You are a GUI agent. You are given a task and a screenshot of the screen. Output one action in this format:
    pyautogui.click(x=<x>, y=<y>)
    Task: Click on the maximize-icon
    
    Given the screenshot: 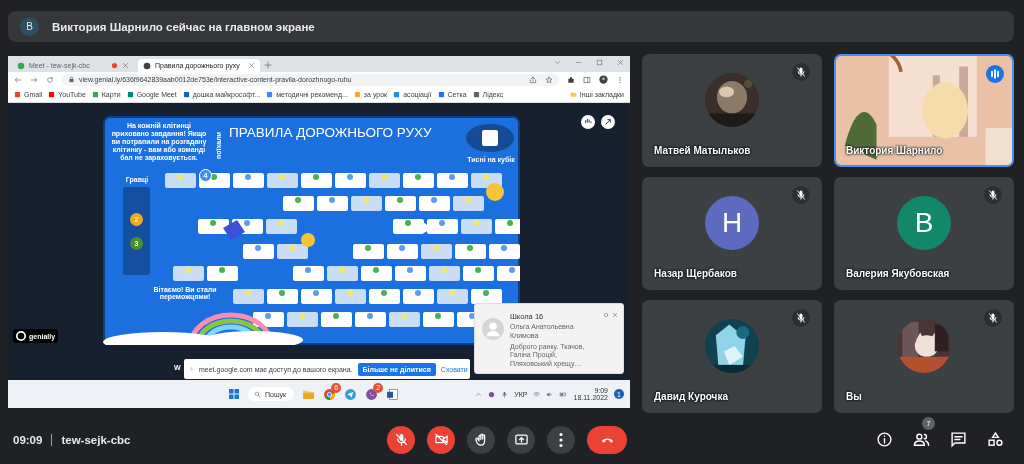 What is the action you would take?
    pyautogui.click(x=599, y=62)
    